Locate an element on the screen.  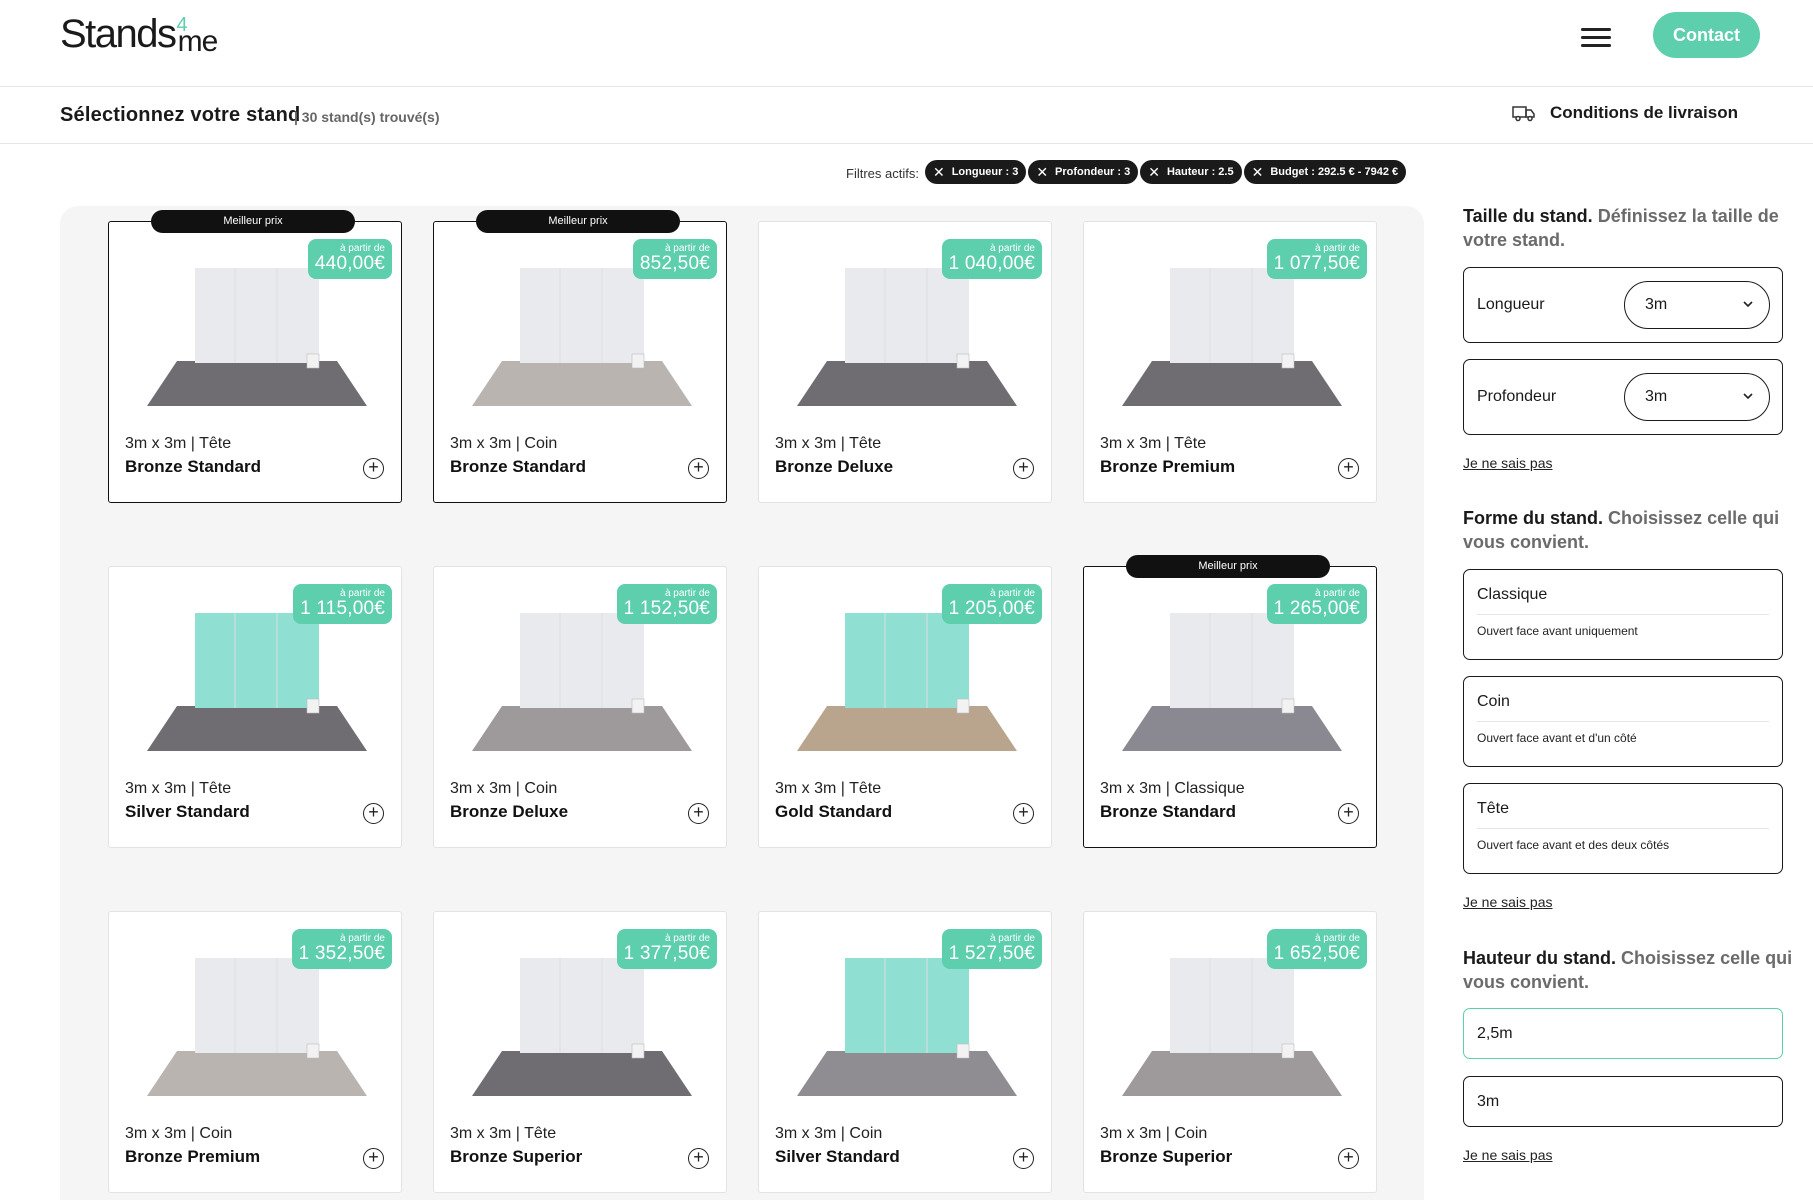
shape-option-classique: Classique Ouvert face avant uniquement is located at coordinates (1623, 614).